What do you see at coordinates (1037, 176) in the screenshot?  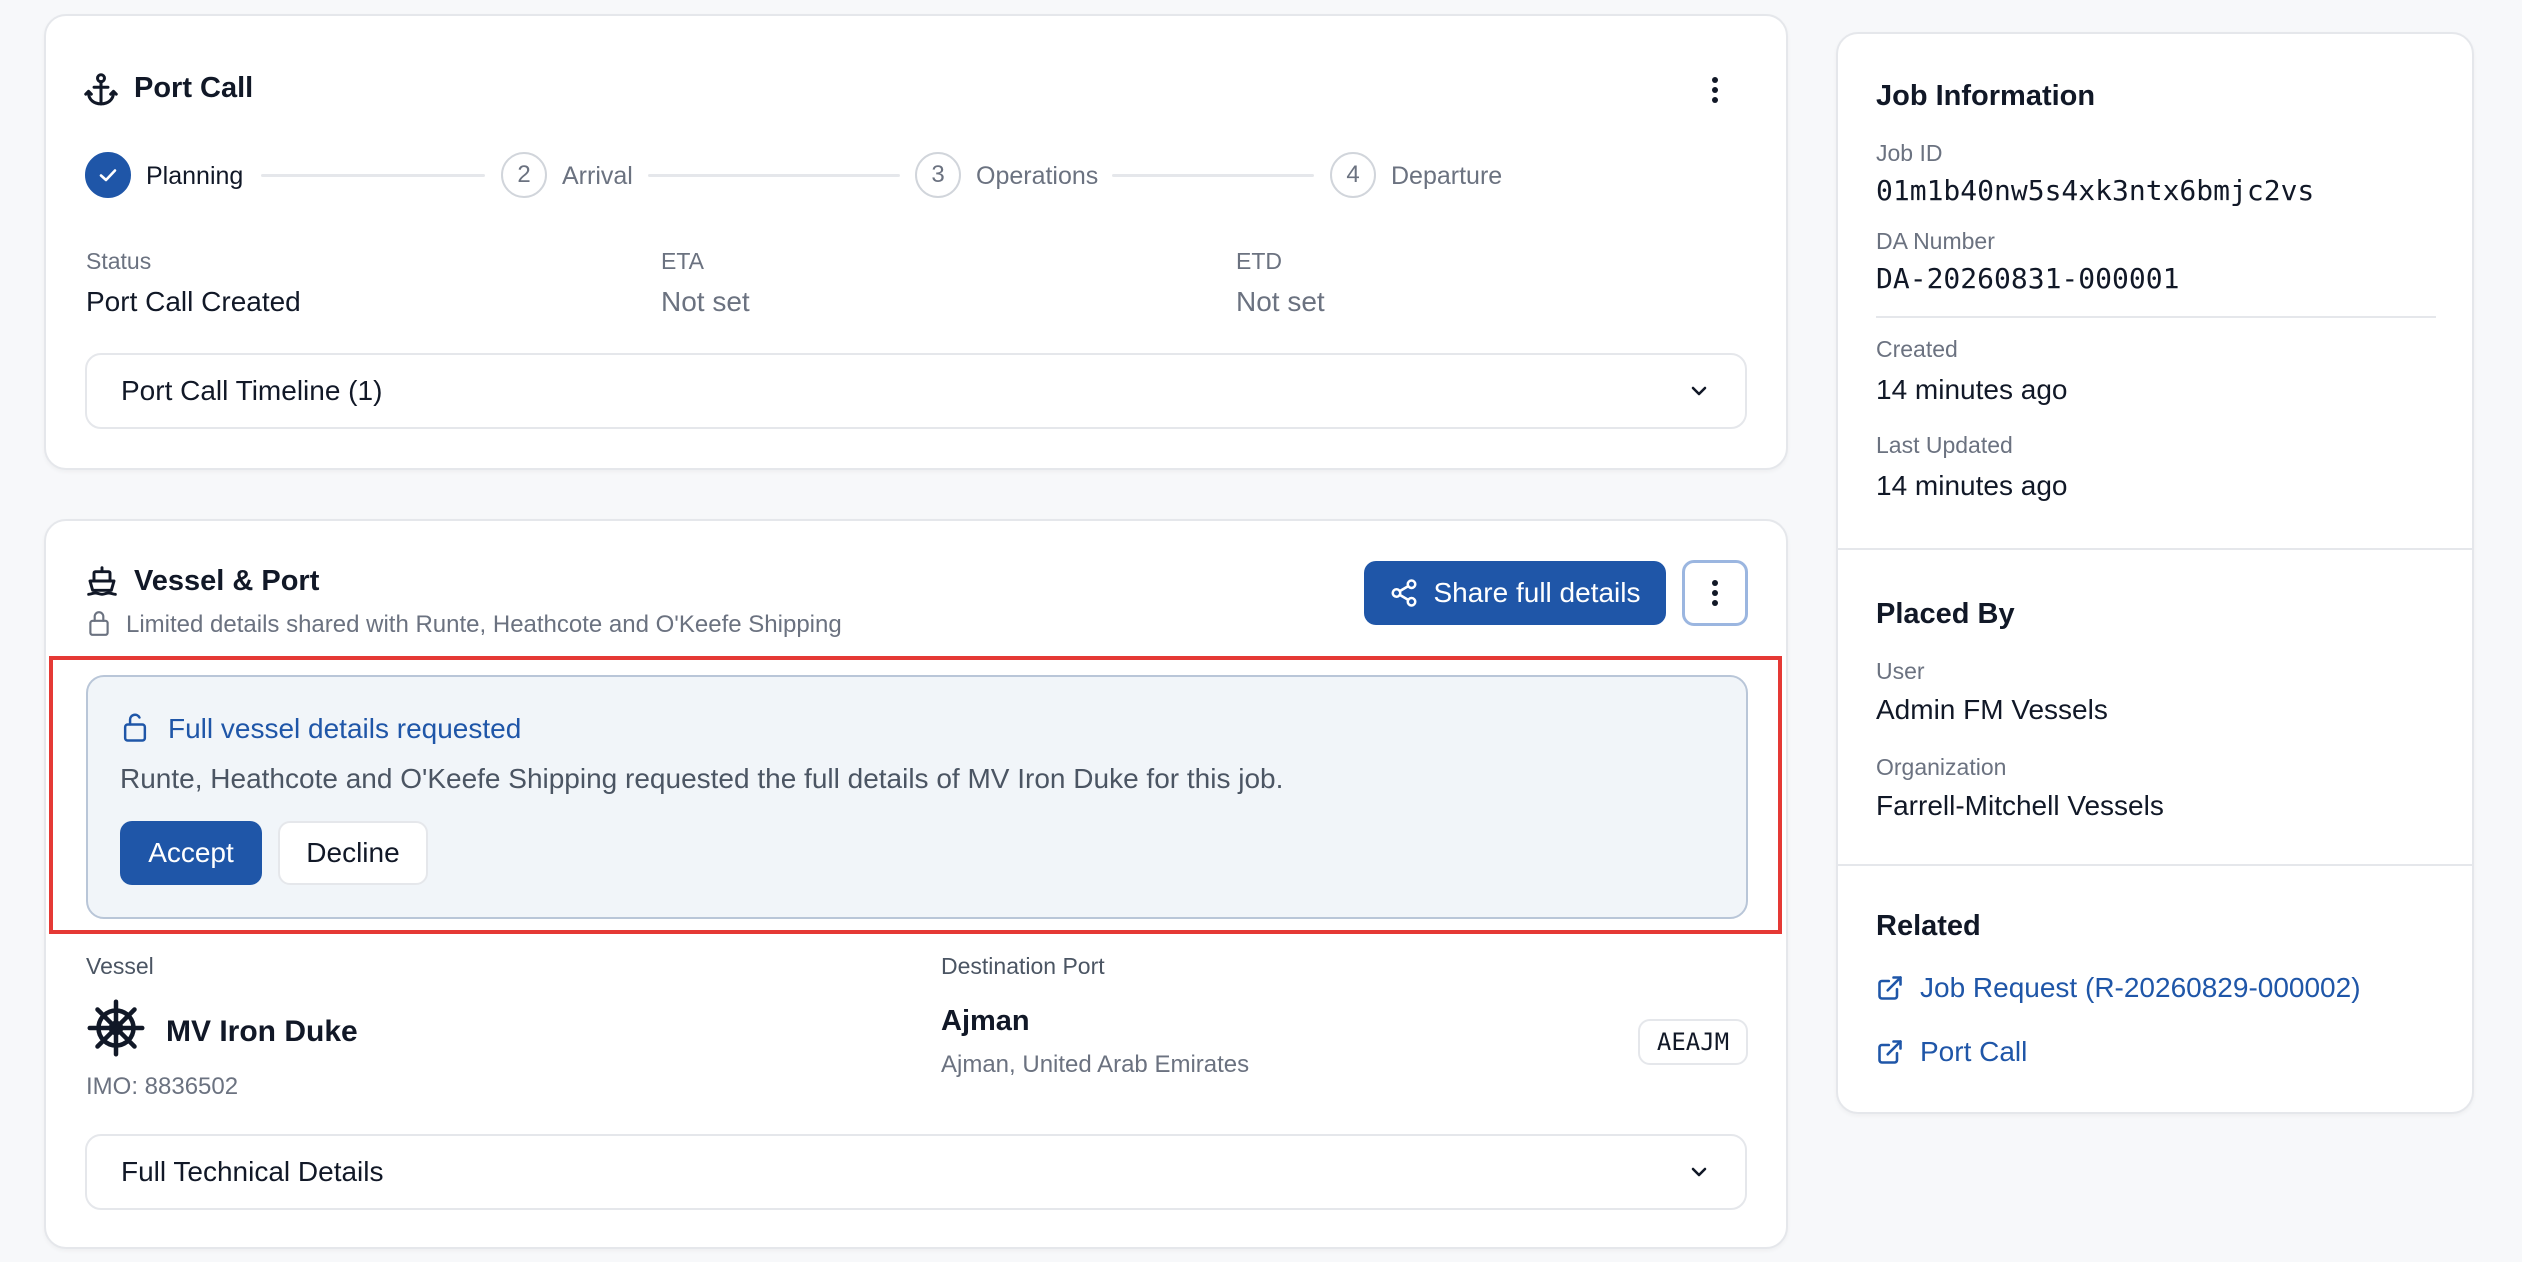 I see `step-operations-label: Operations` at bounding box center [1037, 176].